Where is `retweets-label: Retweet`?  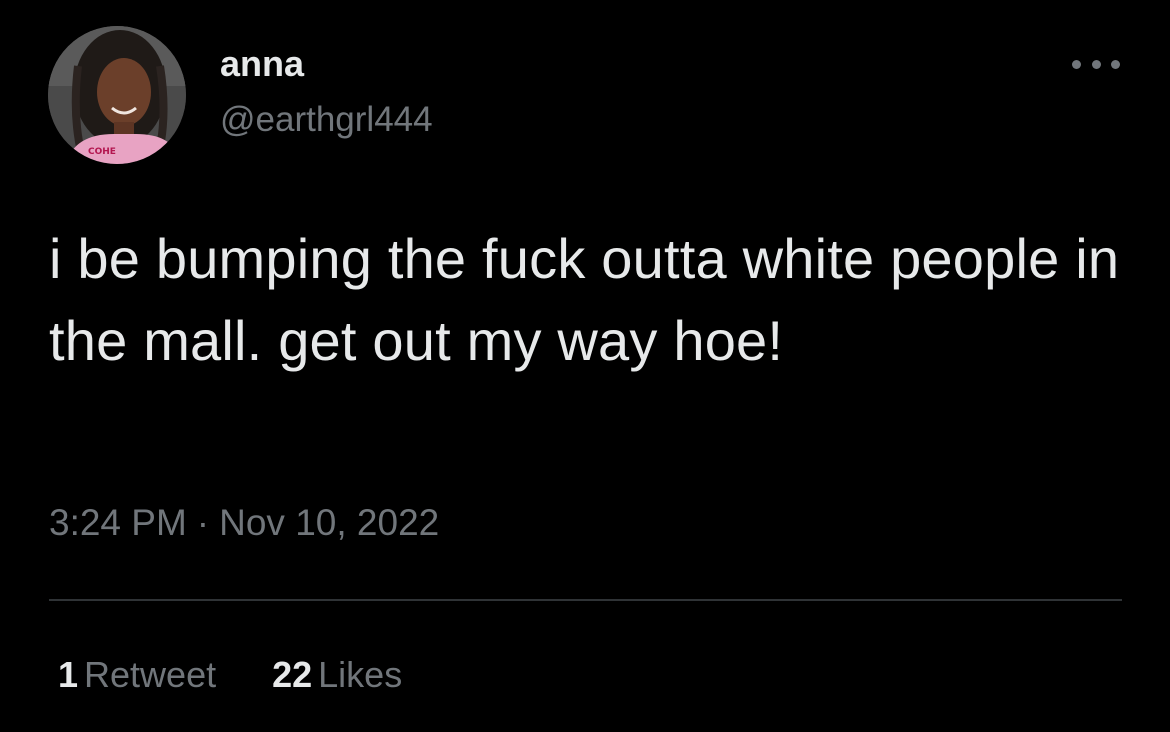
retweets-label: Retweet is located at coordinates (150, 674).